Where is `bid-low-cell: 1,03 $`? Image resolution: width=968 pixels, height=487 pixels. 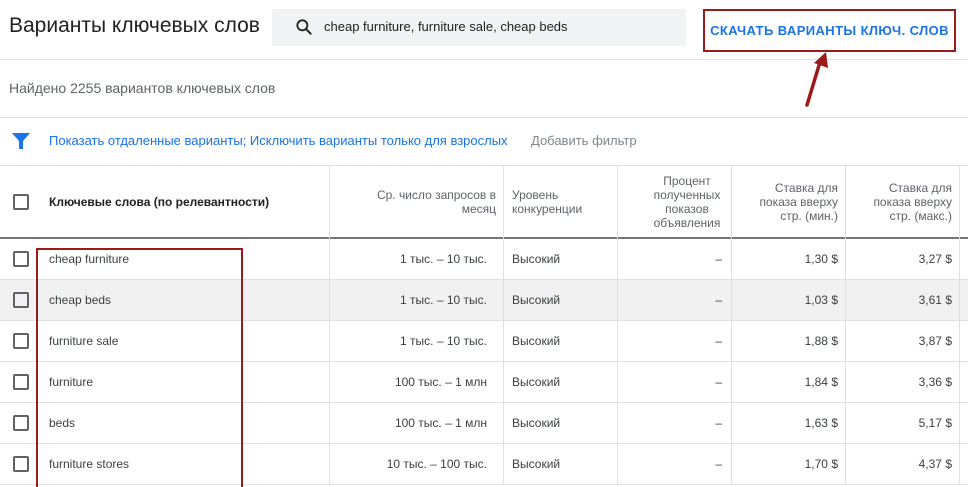
bid-low-cell: 1,03 $ is located at coordinates (821, 300).